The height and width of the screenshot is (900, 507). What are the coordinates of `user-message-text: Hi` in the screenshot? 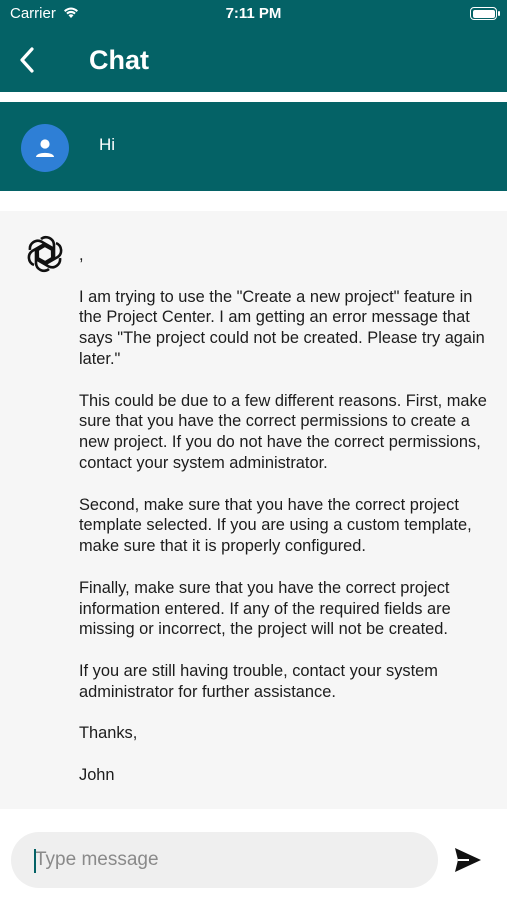 It's located at (107, 144).